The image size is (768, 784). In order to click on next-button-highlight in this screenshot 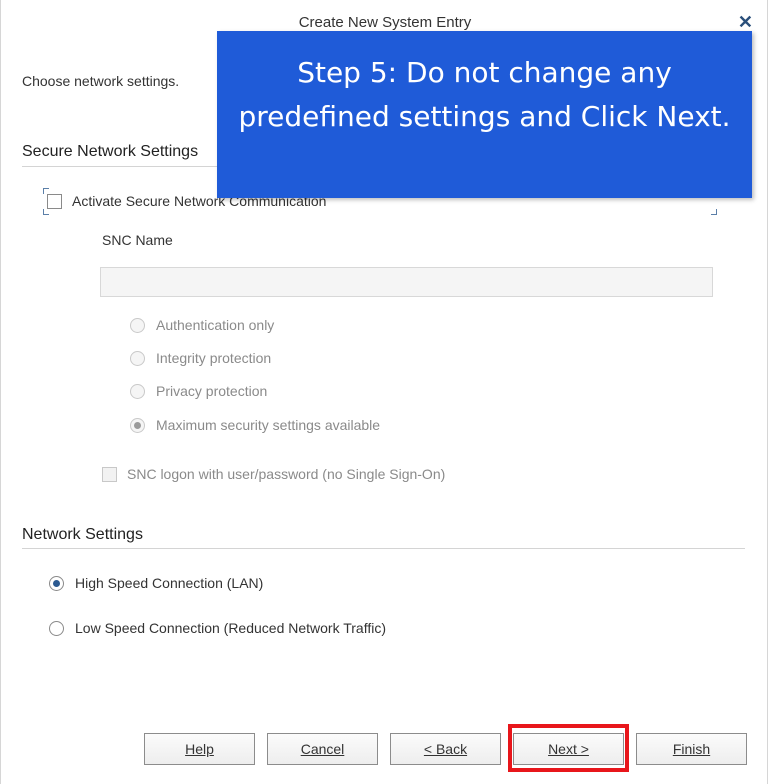, I will do `click(568, 748)`.